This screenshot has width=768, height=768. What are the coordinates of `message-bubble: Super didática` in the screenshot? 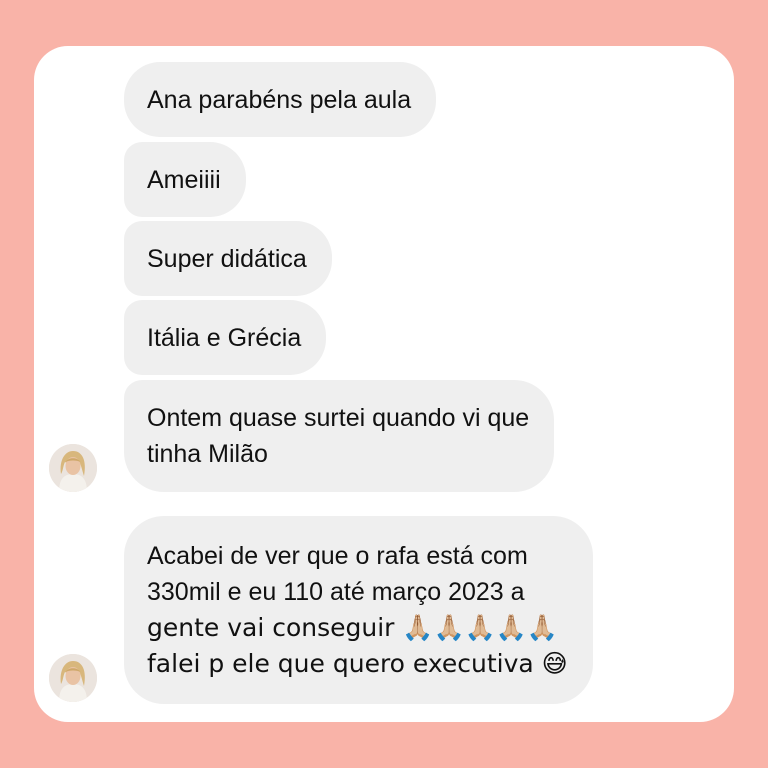 It's located at (228, 258).